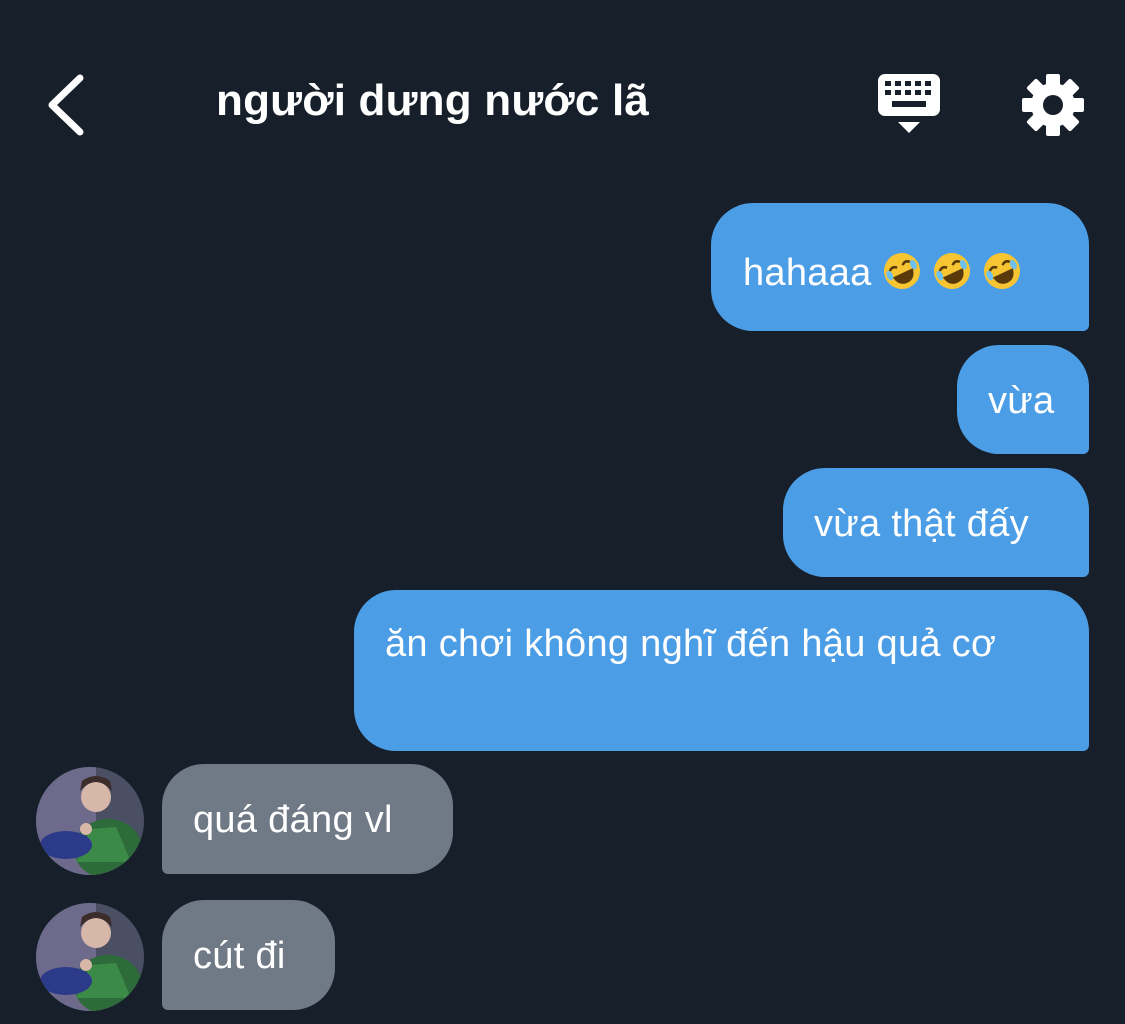 The image size is (1125, 1024). Describe the element at coordinates (239, 956) in the screenshot. I see `message-text: cút đi` at that location.